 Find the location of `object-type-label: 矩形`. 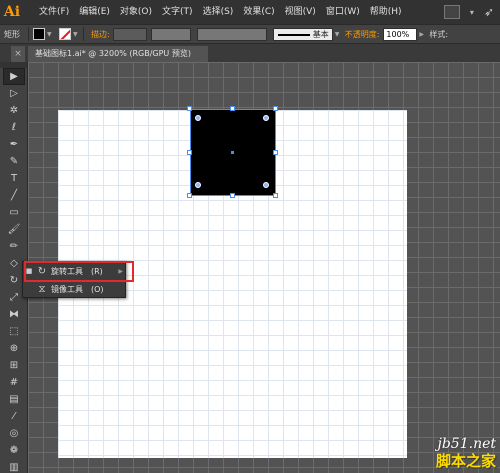

object-type-label: 矩形 is located at coordinates (12, 34).